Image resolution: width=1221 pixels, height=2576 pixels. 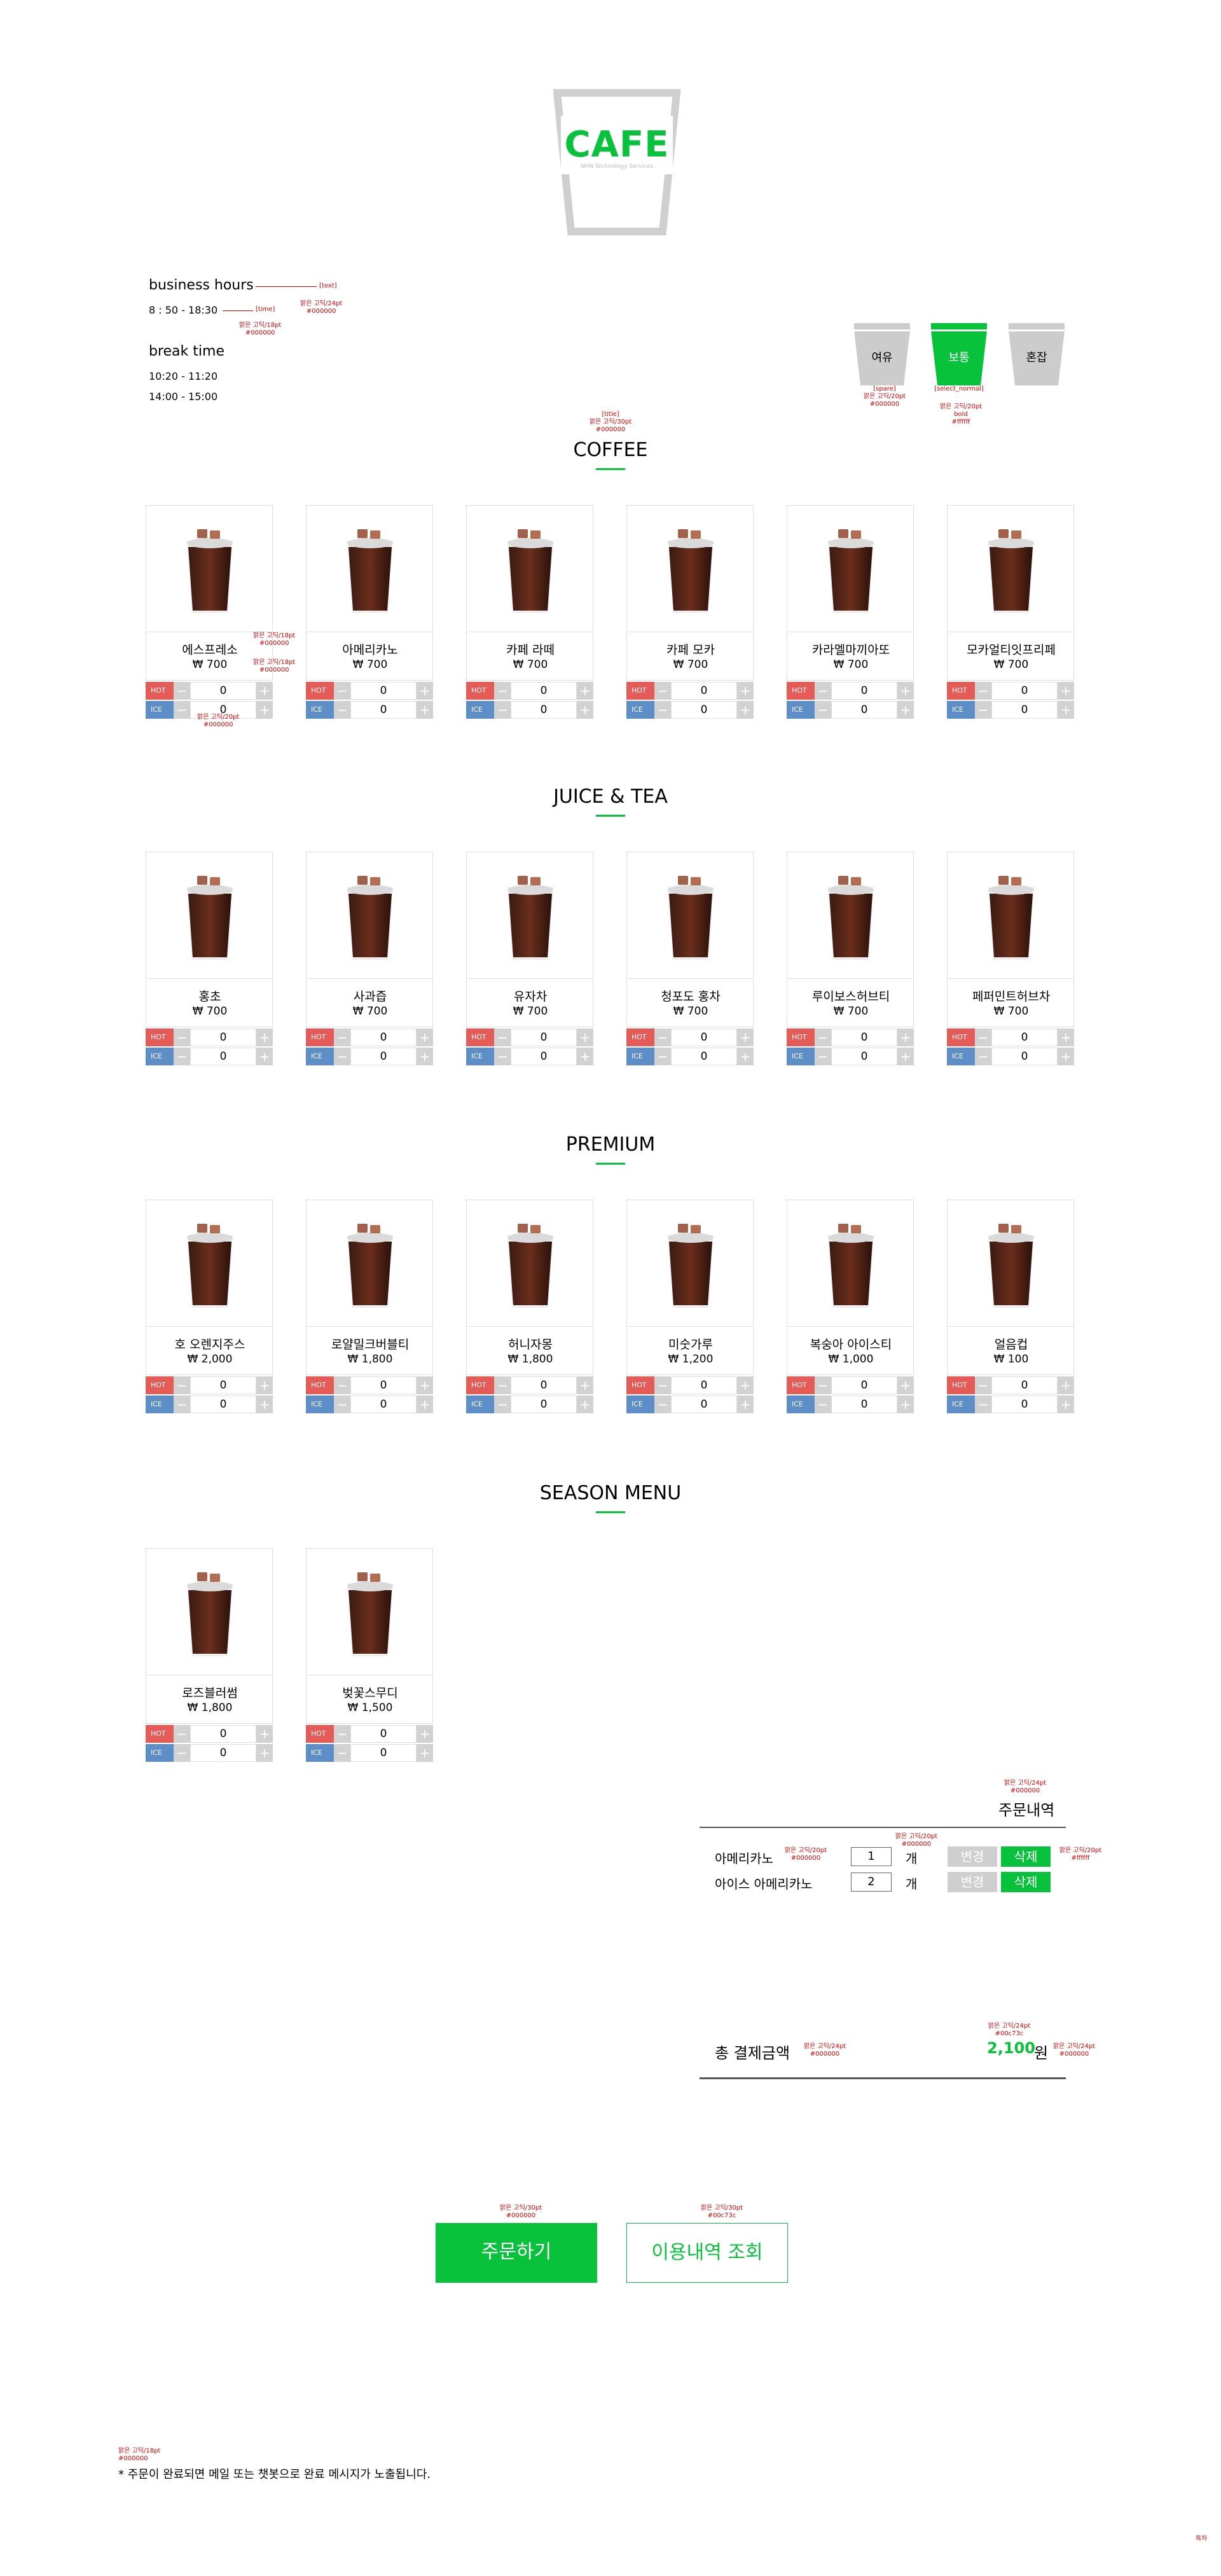 What do you see at coordinates (1026, 1856) in the screenshot?
I see `delete-button: 삭제` at bounding box center [1026, 1856].